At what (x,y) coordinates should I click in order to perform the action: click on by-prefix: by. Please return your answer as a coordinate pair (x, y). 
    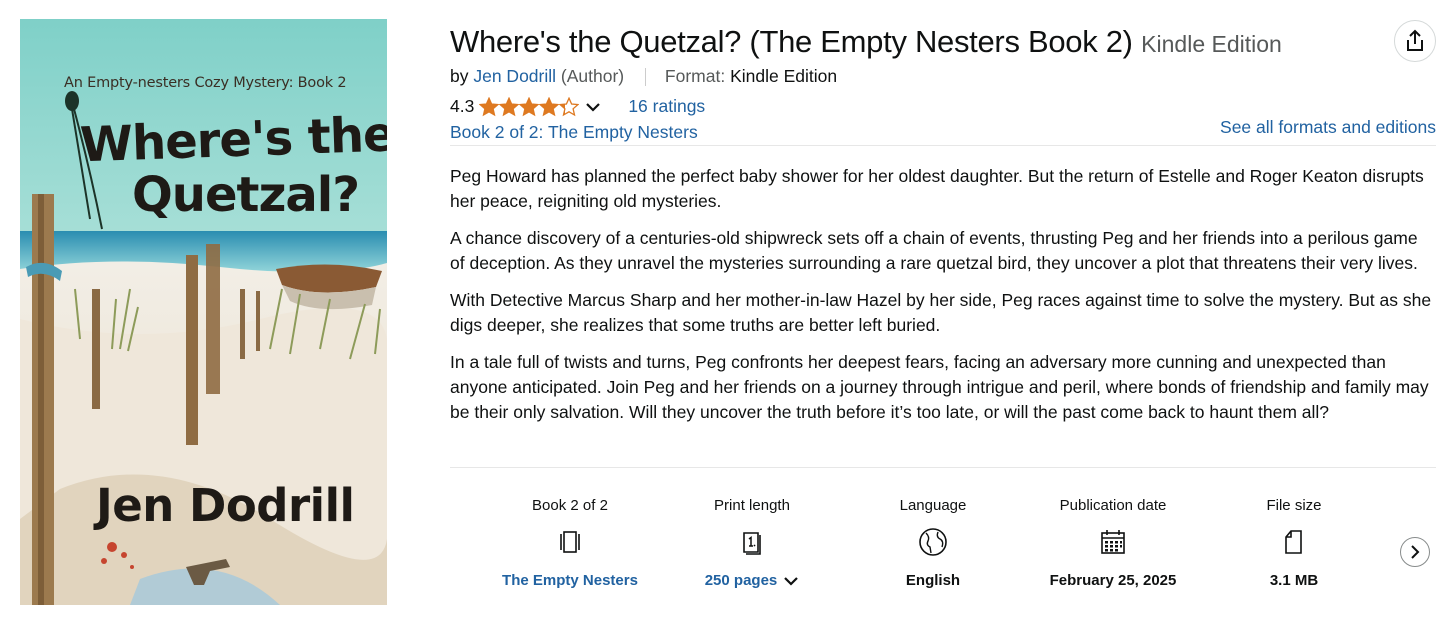
    Looking at the image, I should click on (459, 76).